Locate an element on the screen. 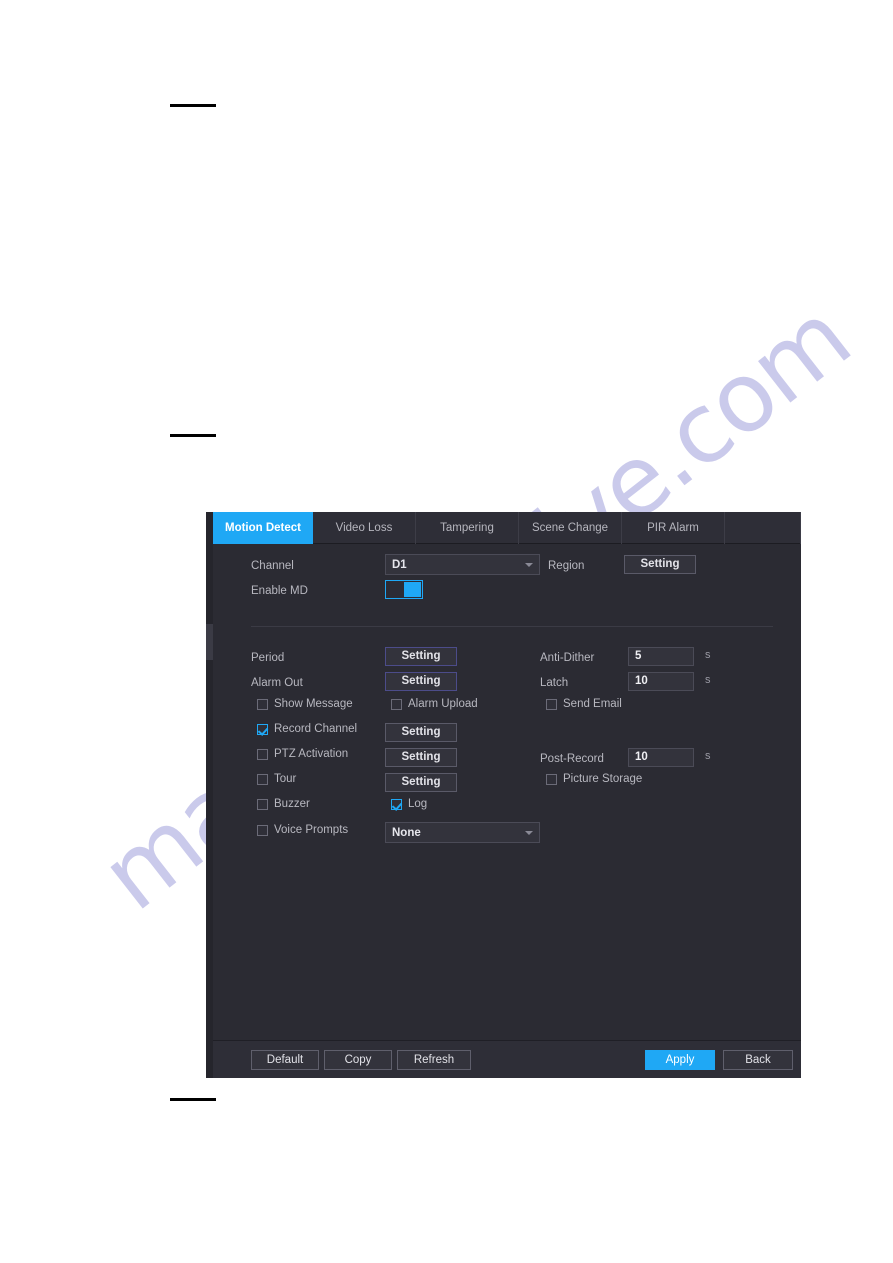 The width and height of the screenshot is (893, 1263). checkbox-send-email: Send Email is located at coordinates (584, 704).